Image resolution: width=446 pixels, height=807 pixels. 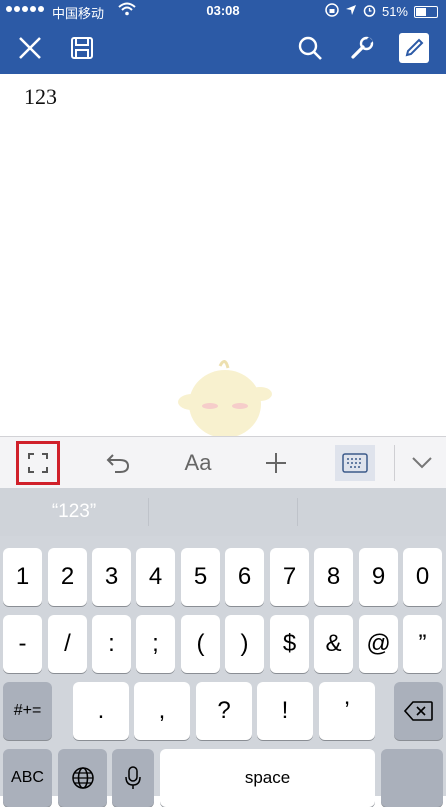 I want to click on key-at: @, so click(x=378, y=644).